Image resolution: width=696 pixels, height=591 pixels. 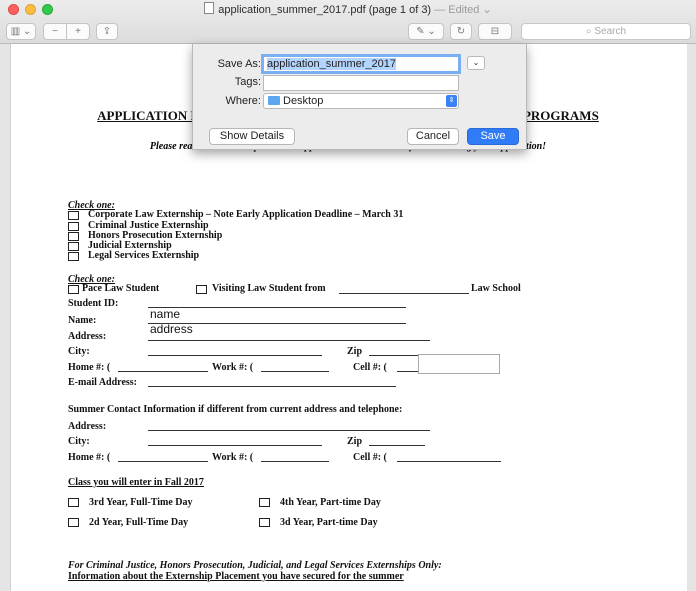 I want to click on zoom-in-button: +, so click(x=78, y=31).